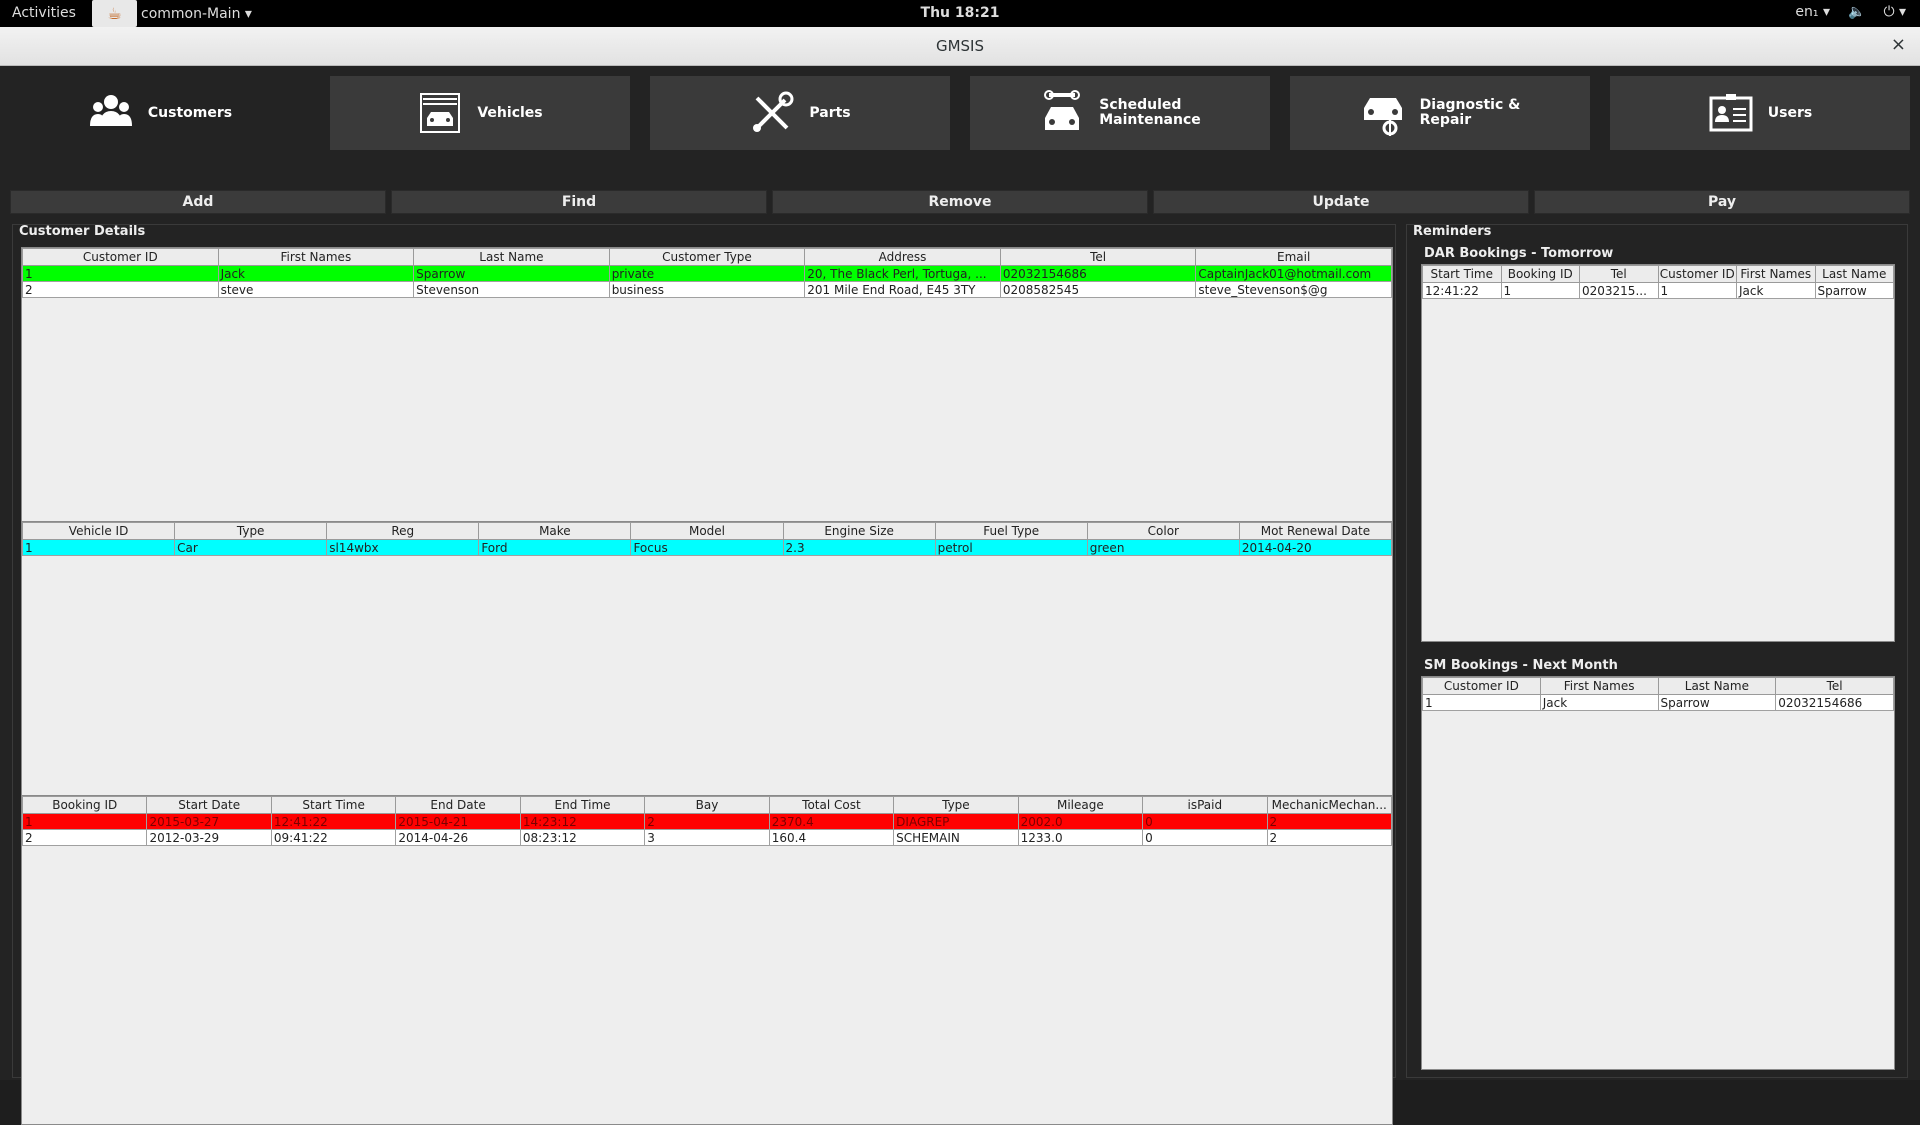 Image resolution: width=1920 pixels, height=1125 pixels. I want to click on table-cell: 160.4, so click(831, 837).